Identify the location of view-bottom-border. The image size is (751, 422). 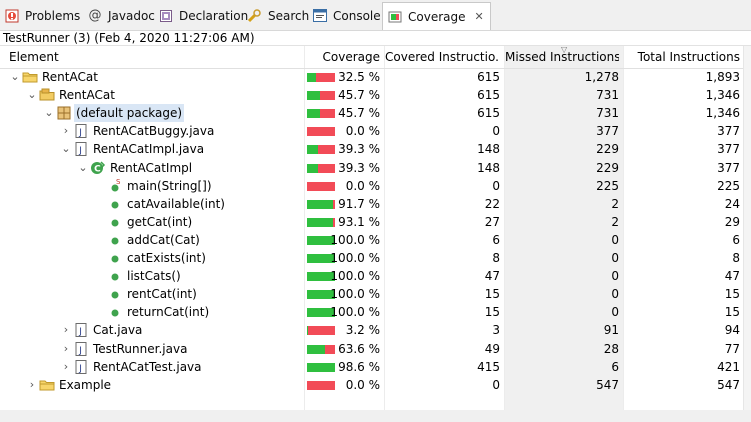
(375, 416).